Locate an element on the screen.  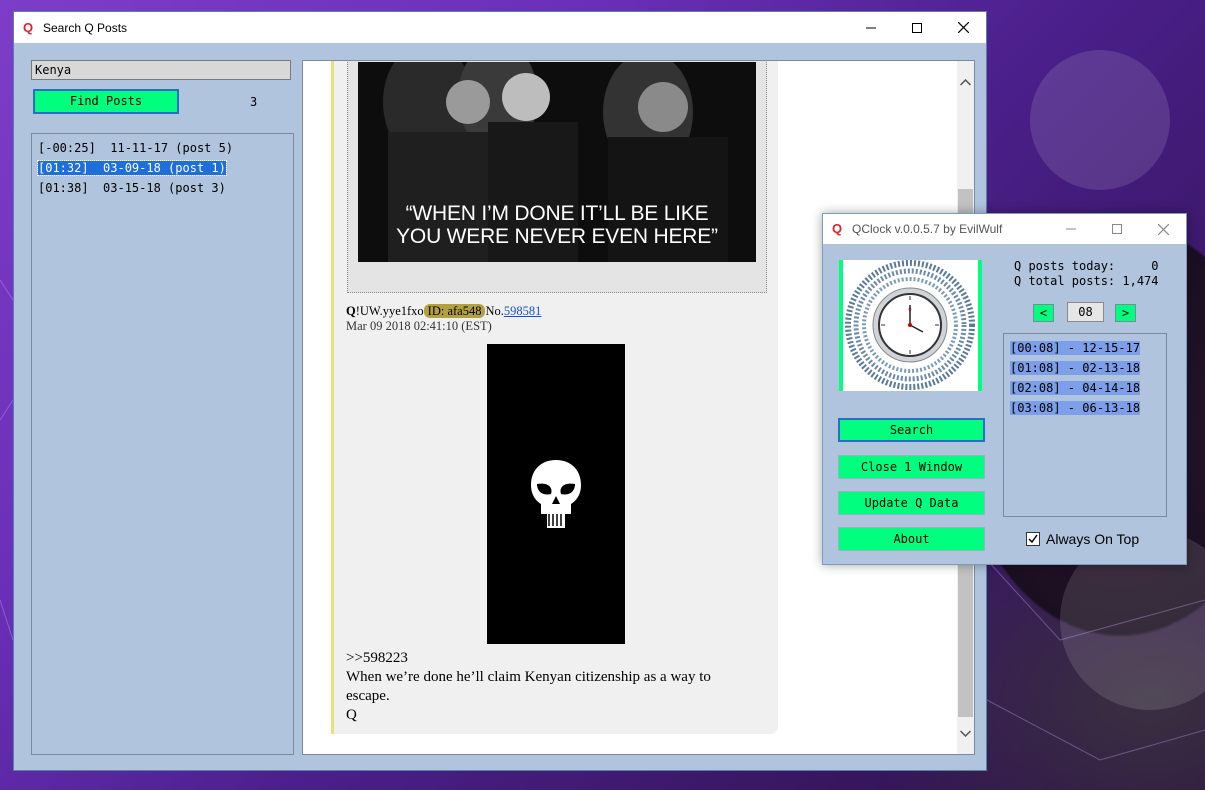
next-hour-button: > is located at coordinates (1125, 313).